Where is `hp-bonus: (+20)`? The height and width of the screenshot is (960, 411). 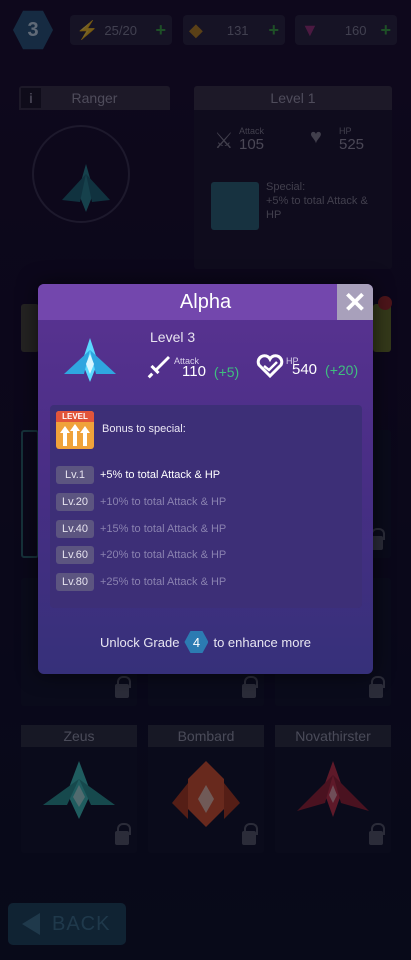 hp-bonus: (+20) is located at coordinates (342, 370).